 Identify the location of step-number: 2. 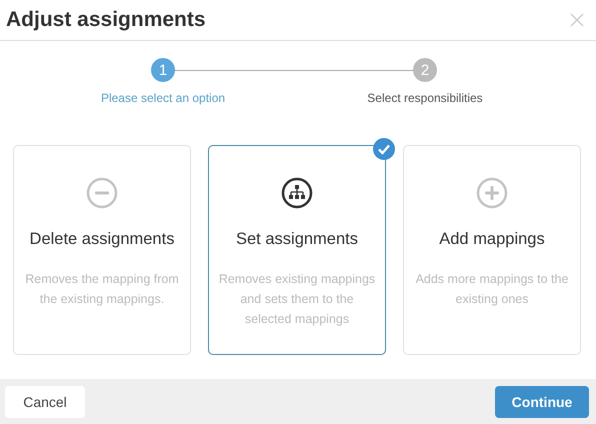
(425, 70).